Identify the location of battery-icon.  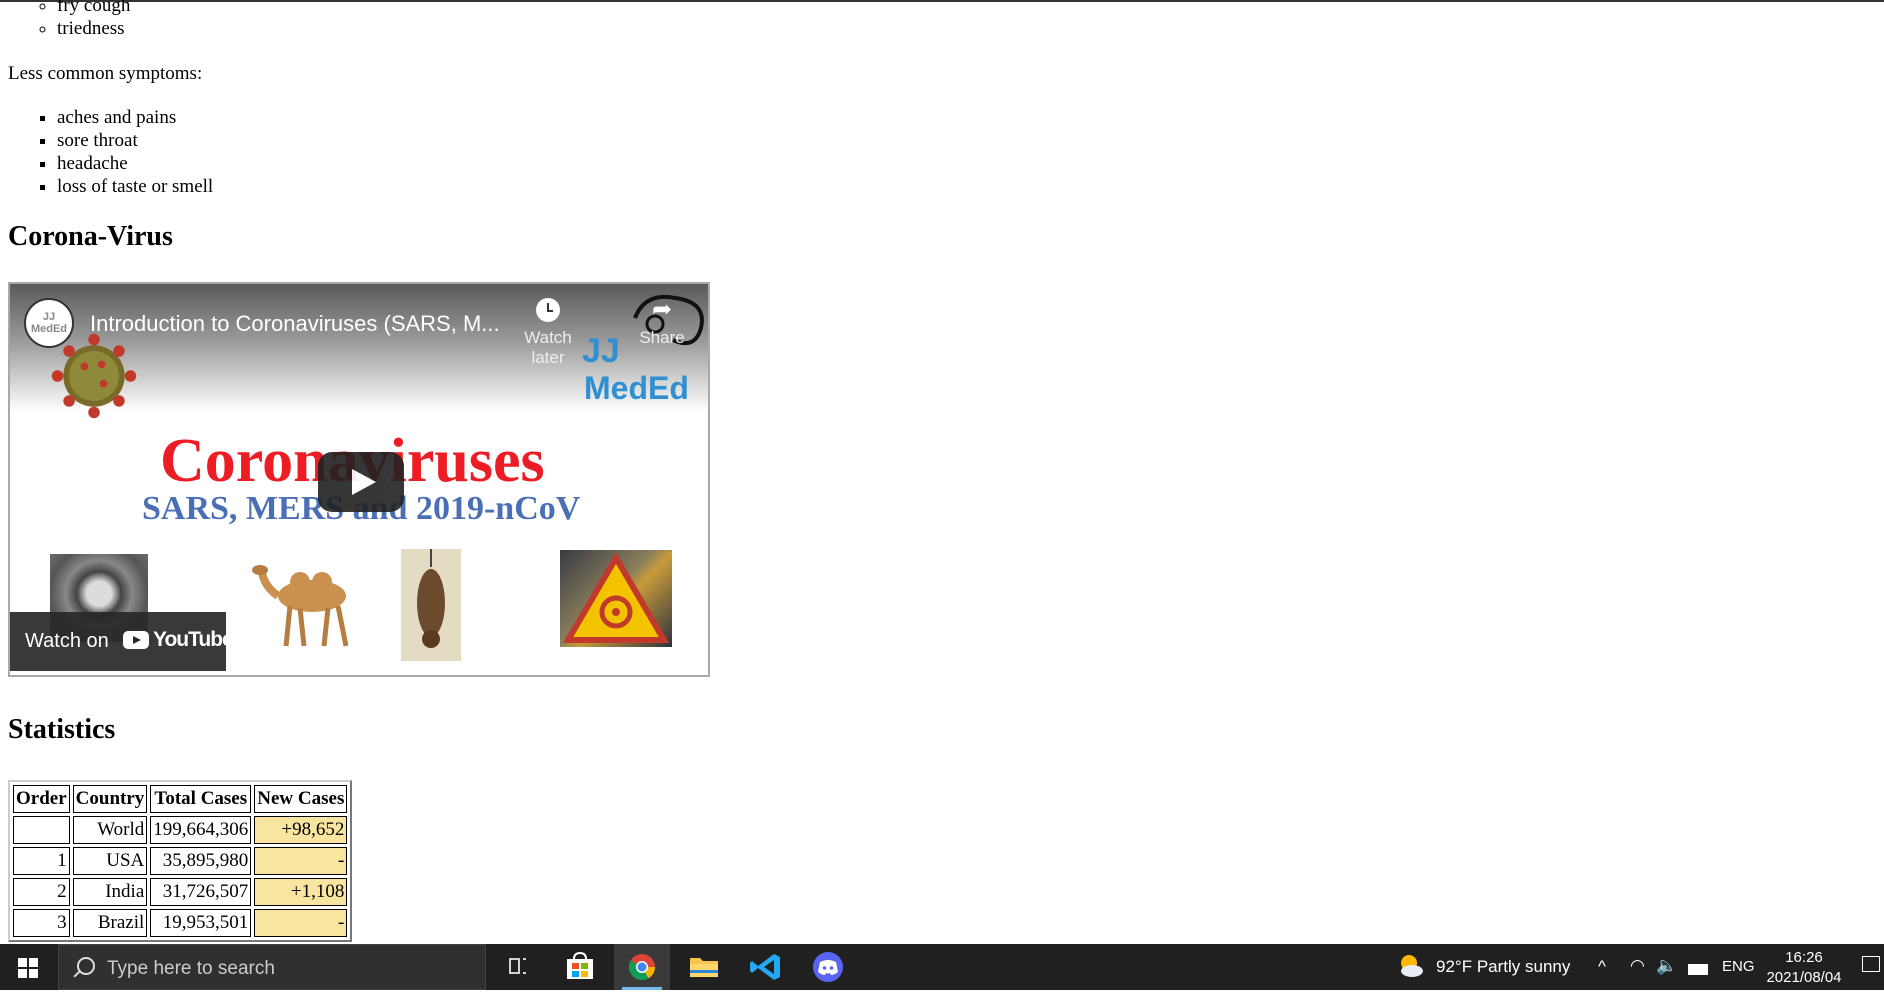
(1698, 983).